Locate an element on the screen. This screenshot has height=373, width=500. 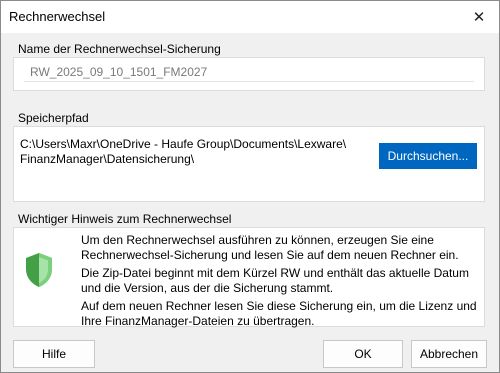
notice-header: Wichtiger Hinweis zum Rechnerwechsel is located at coordinates (249, 219).